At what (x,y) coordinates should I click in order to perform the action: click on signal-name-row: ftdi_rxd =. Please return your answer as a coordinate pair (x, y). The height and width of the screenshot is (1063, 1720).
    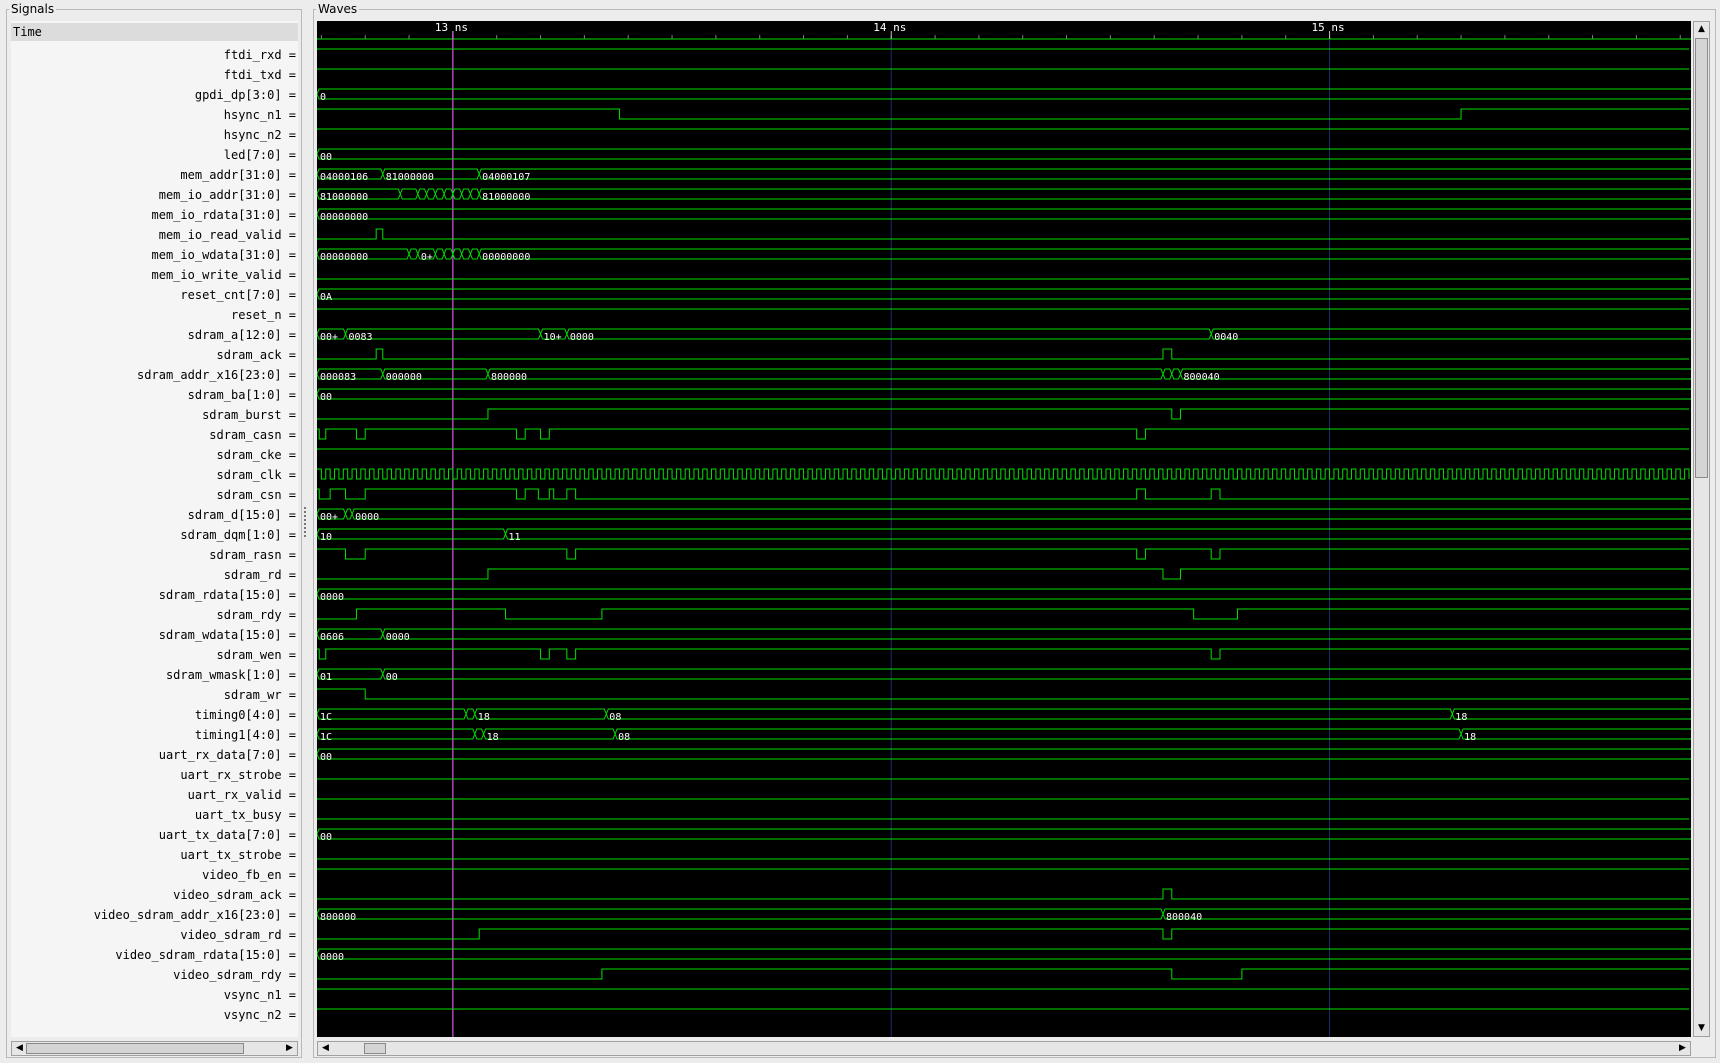
    Looking at the image, I should click on (154, 55).